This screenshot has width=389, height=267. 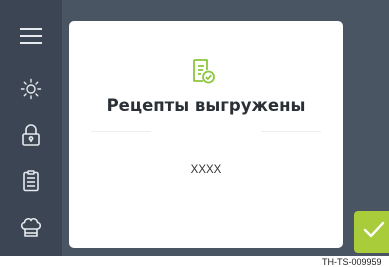 I want to click on sun-icon, so click(x=31, y=89).